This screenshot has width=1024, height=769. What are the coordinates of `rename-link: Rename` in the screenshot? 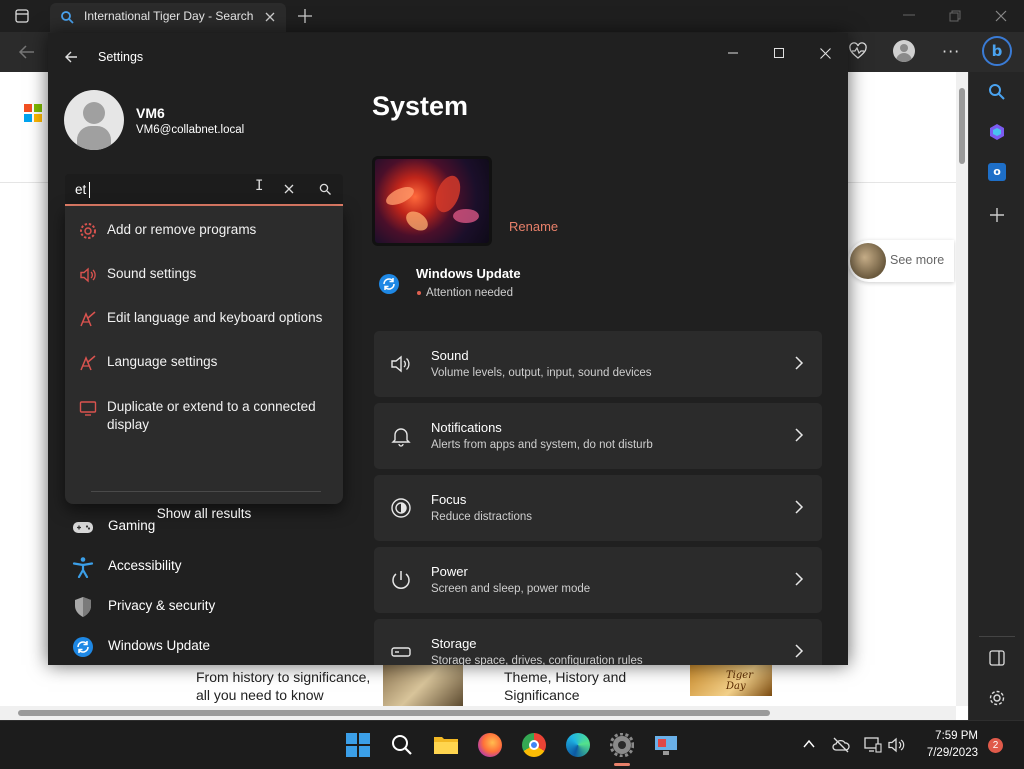 It's located at (533, 226).